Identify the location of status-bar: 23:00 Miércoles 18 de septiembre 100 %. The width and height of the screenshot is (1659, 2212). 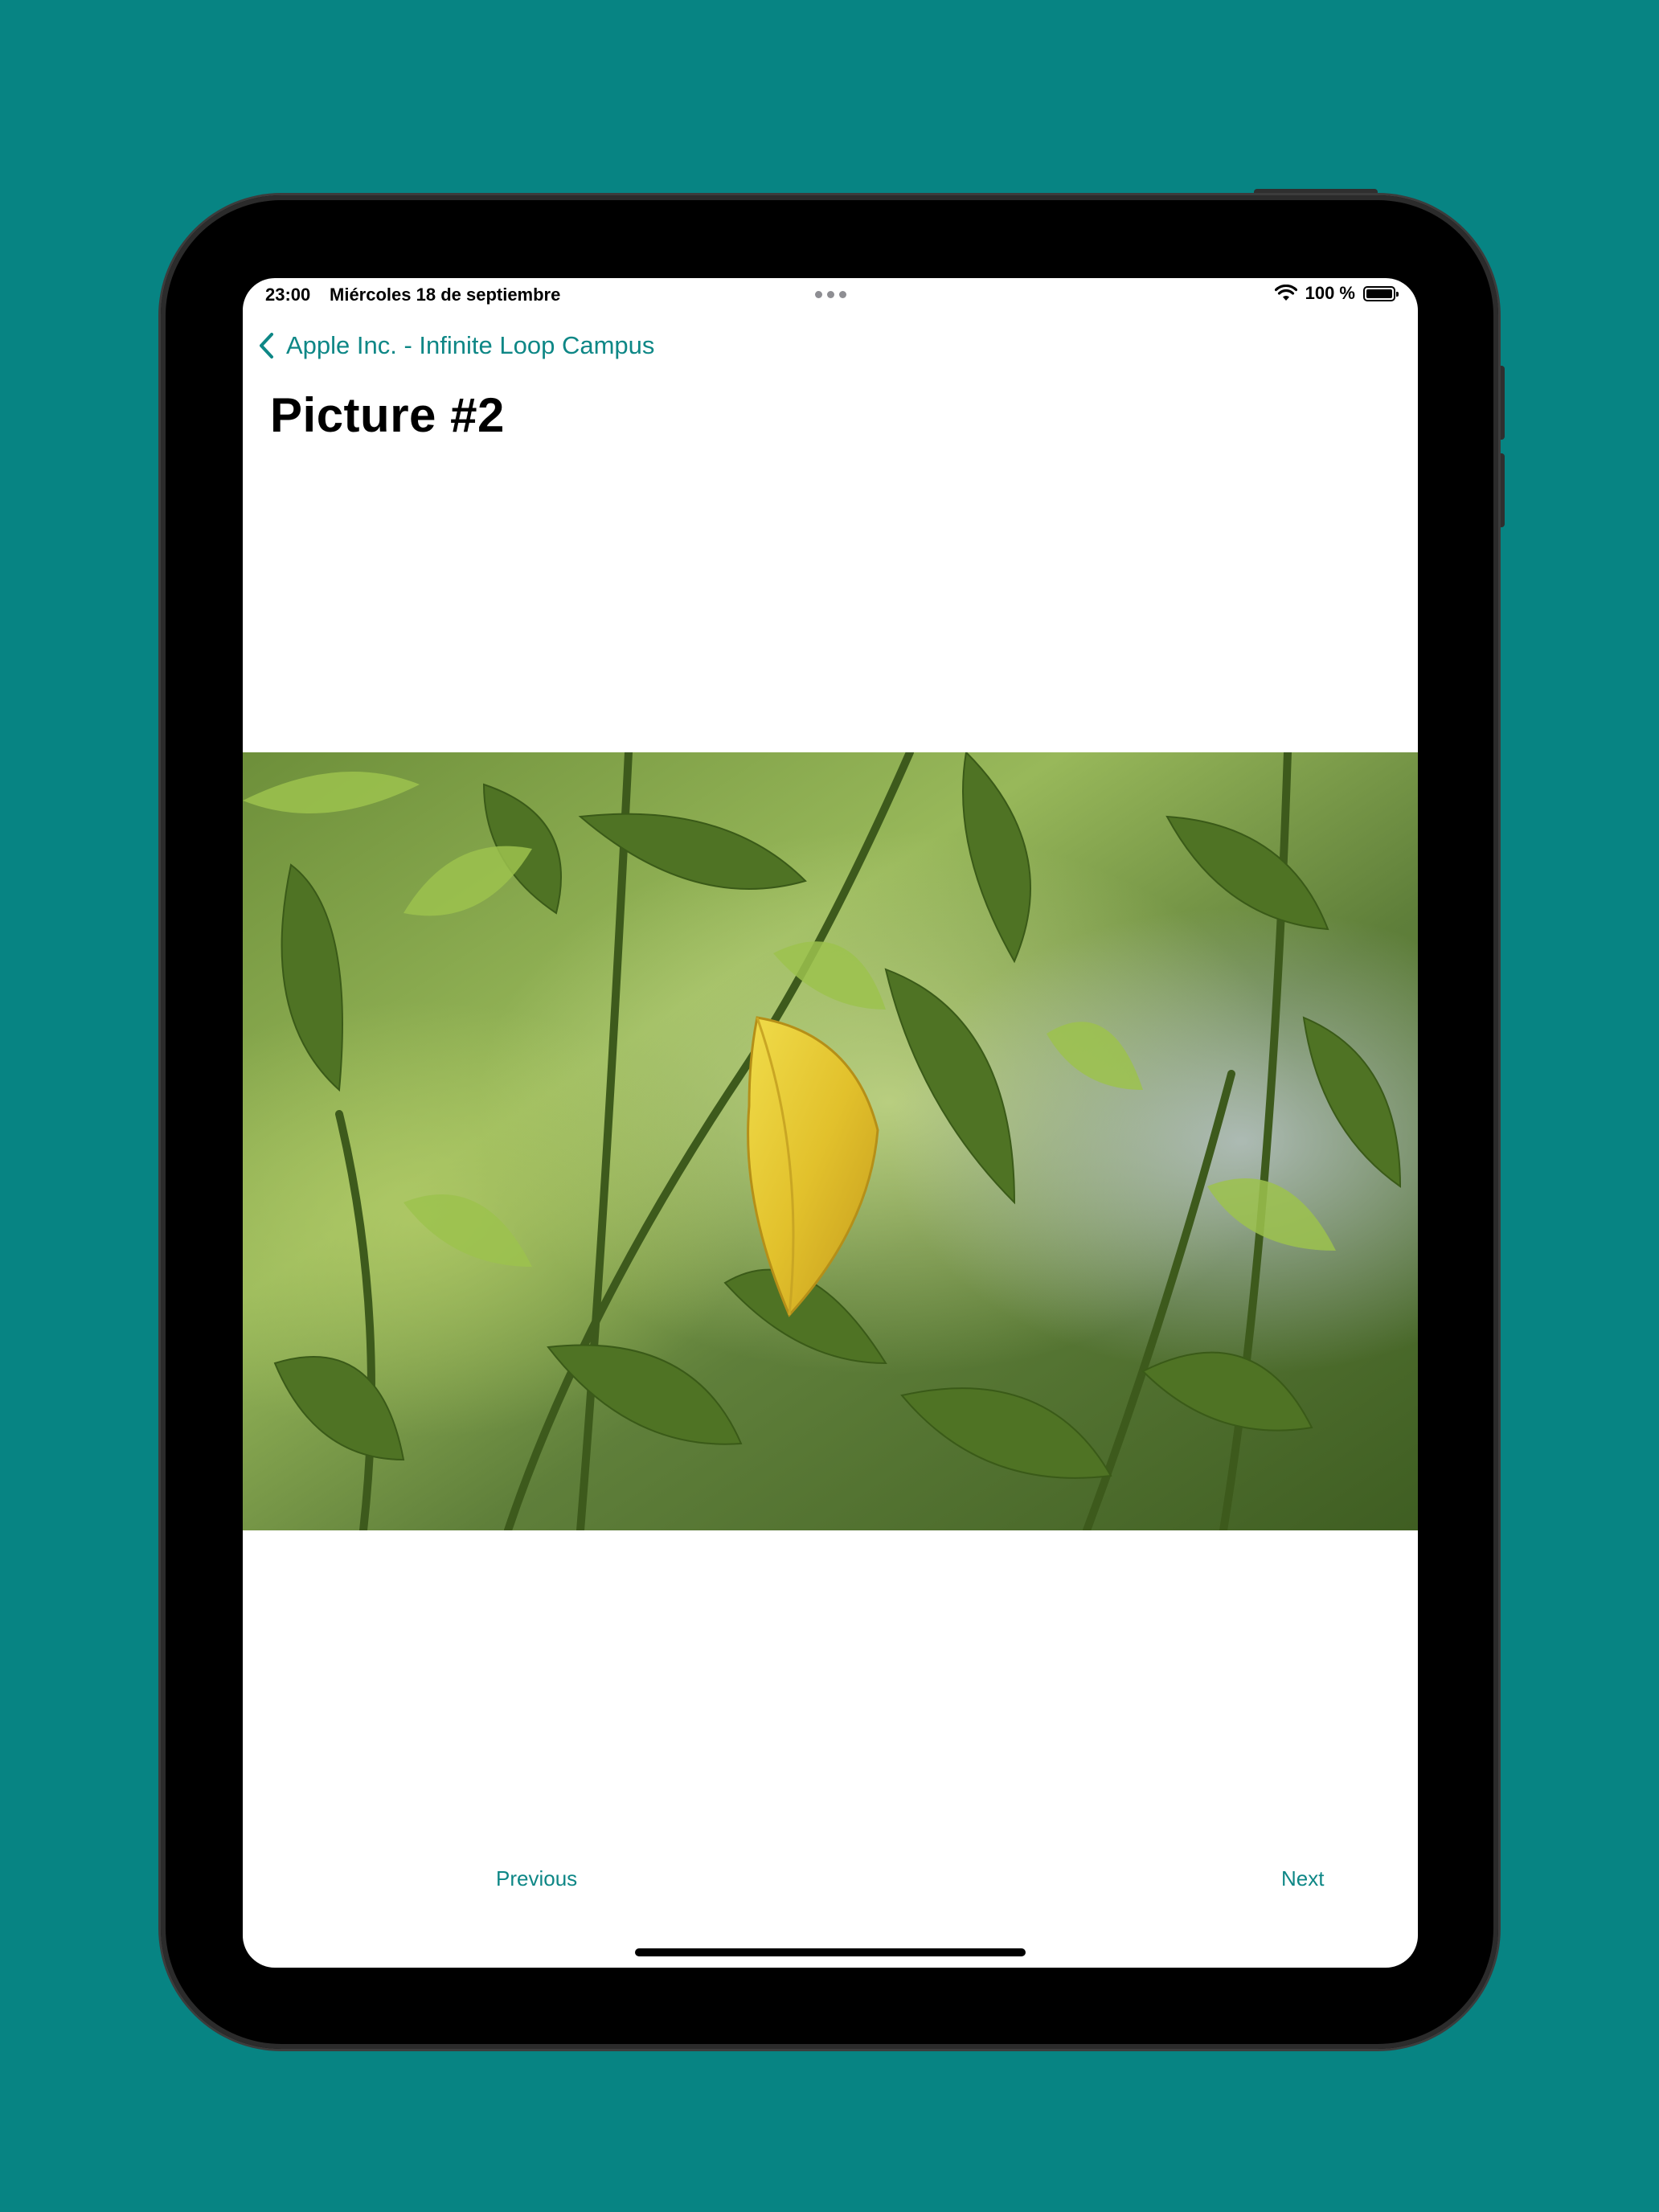
(830, 295).